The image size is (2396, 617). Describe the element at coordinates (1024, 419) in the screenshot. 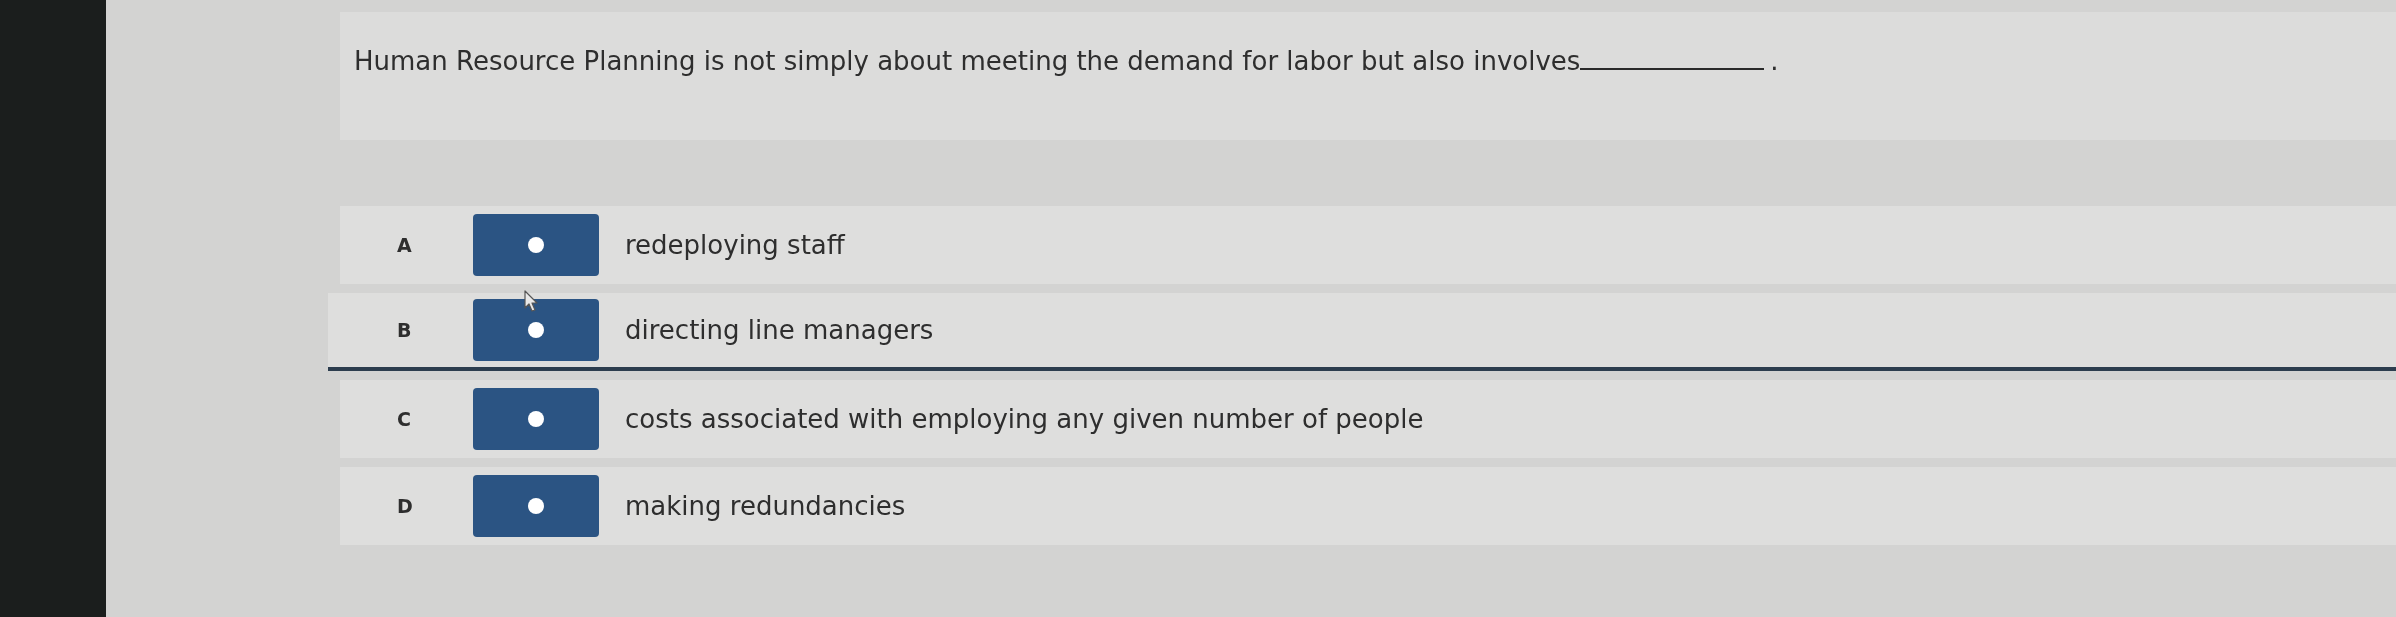

I see `option-text: costs associated with employing any given number of people` at that location.